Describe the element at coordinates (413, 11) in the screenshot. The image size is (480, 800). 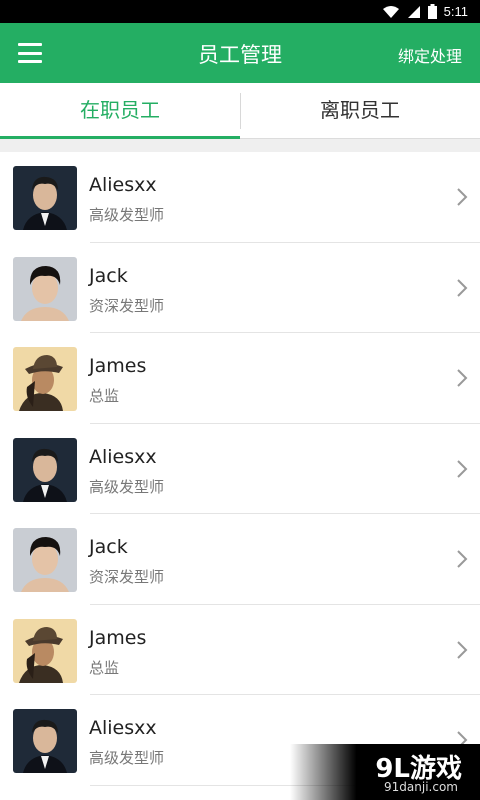
I see `signal-icon` at that location.